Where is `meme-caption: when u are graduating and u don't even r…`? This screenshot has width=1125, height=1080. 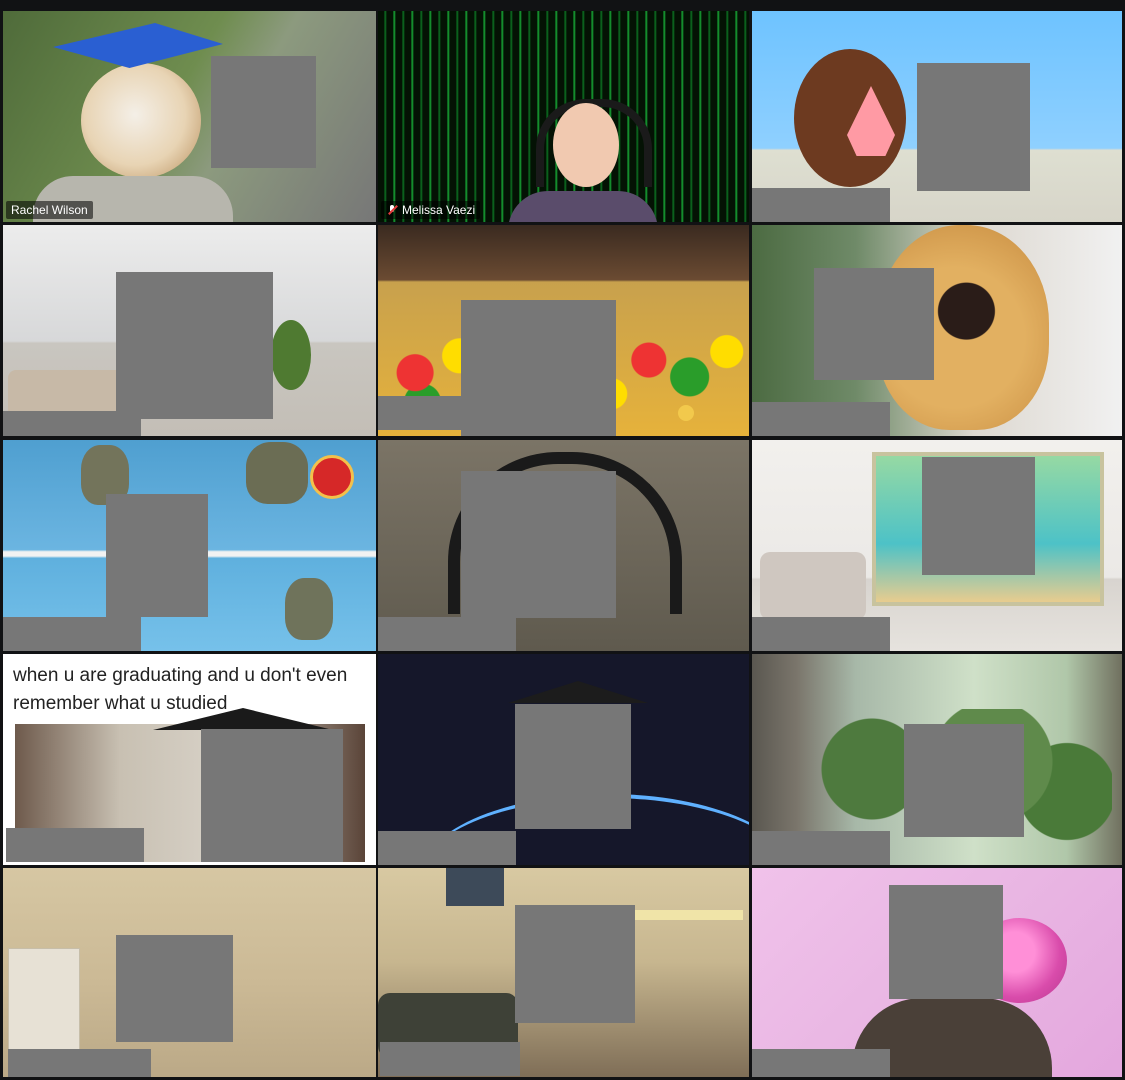 meme-caption: when u are graduating and u don't even r… is located at coordinates (180, 689).